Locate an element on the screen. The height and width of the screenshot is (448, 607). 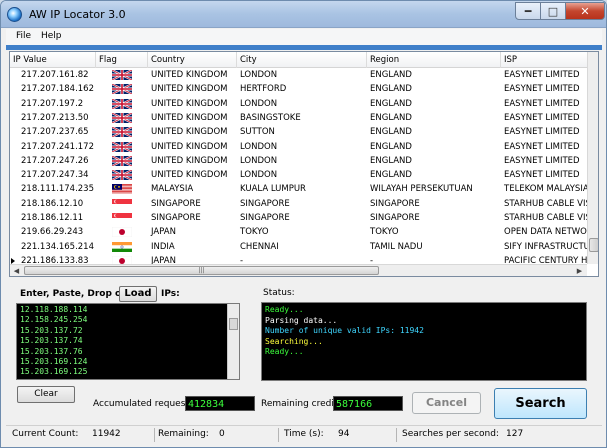
title-bar: AW IP Locator 3.0 ━ □ ✕ is located at coordinates (303, 14).